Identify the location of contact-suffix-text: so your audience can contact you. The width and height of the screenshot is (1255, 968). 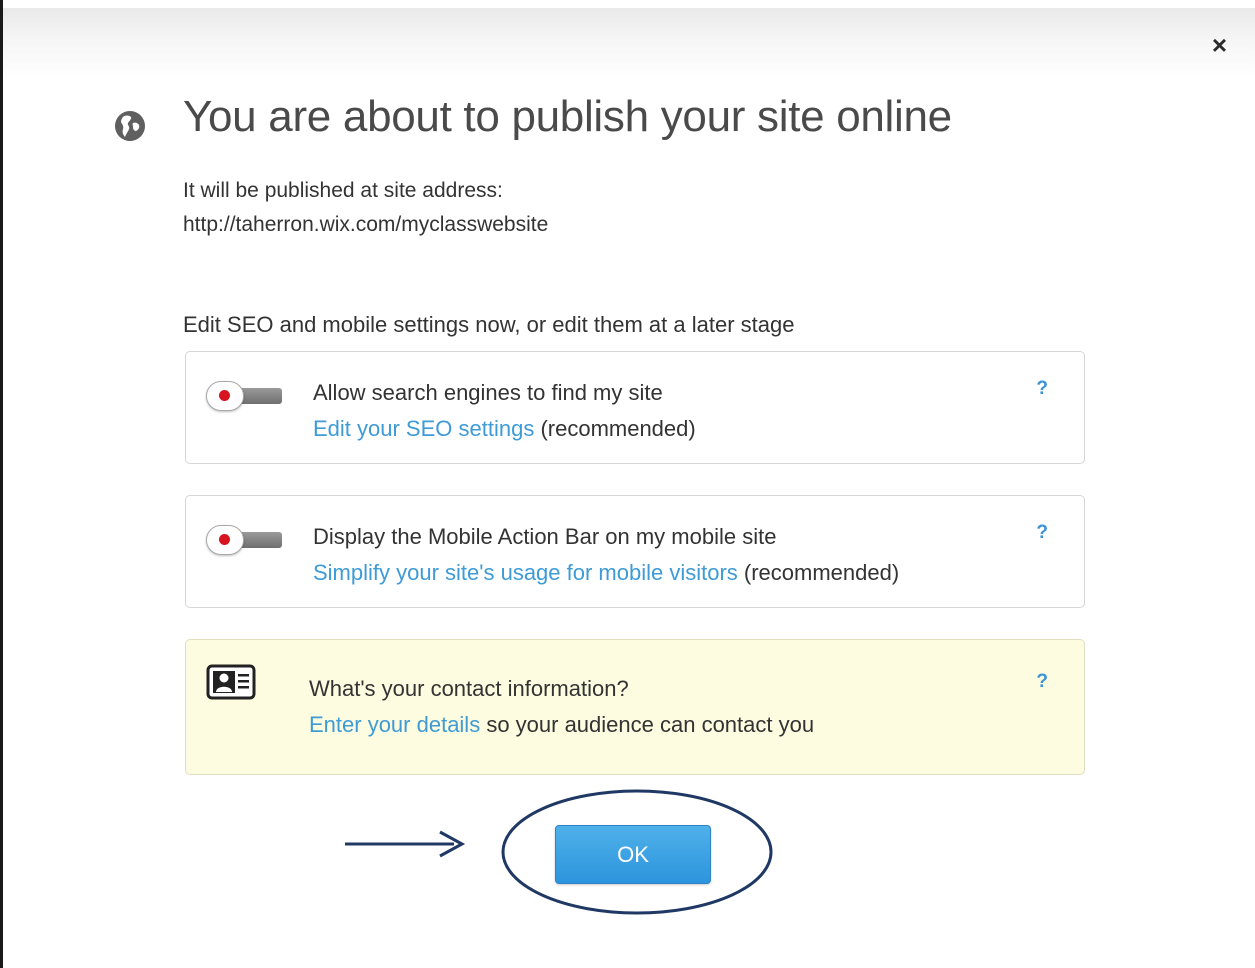
(647, 724).